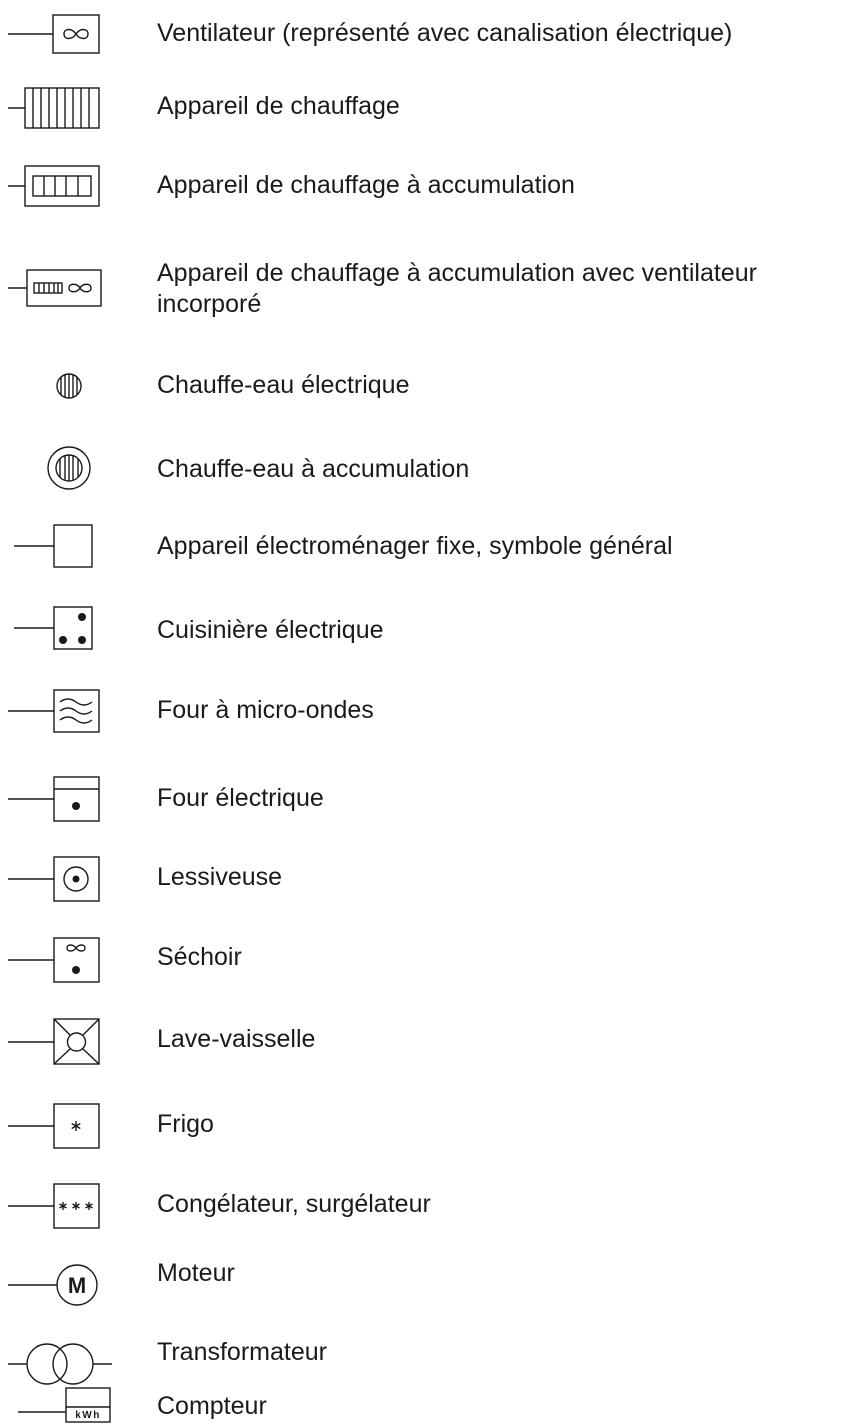  Describe the element at coordinates (54, 34) in the screenshot. I see `ventilator-icon` at that location.